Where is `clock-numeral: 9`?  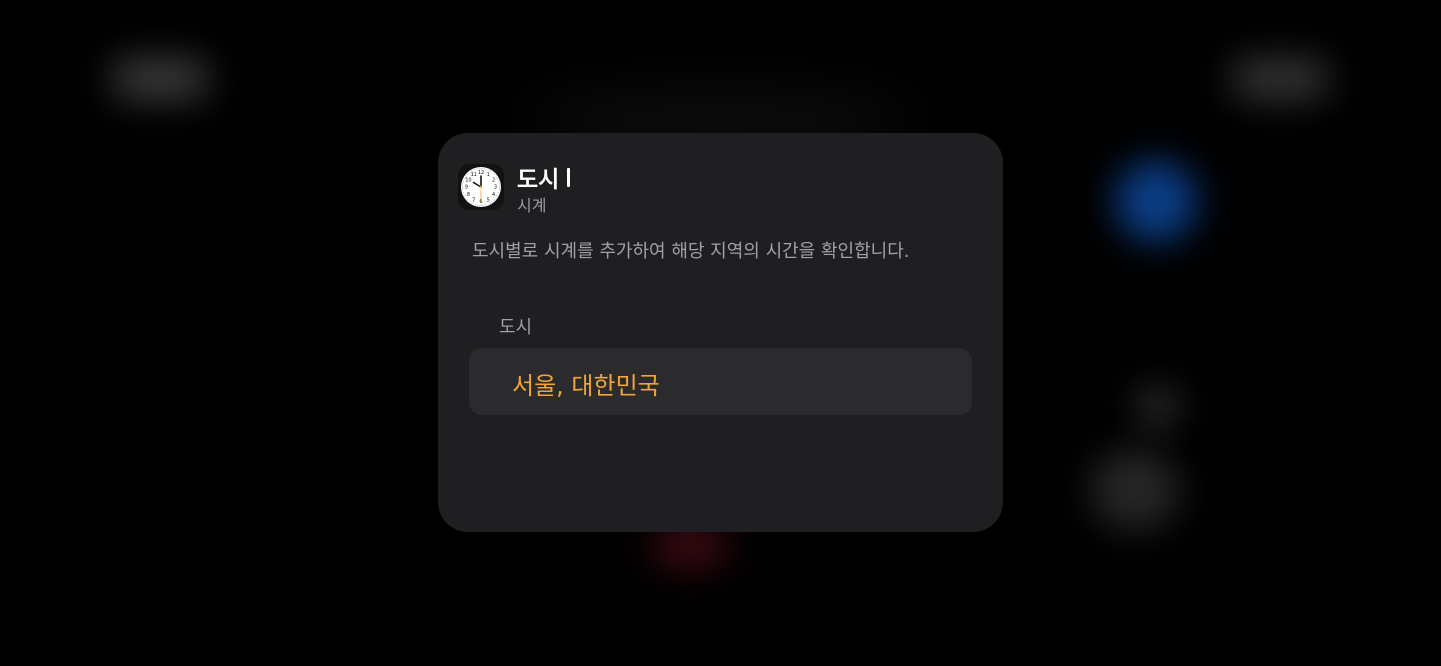
clock-numeral: 9 is located at coordinates (466, 188).